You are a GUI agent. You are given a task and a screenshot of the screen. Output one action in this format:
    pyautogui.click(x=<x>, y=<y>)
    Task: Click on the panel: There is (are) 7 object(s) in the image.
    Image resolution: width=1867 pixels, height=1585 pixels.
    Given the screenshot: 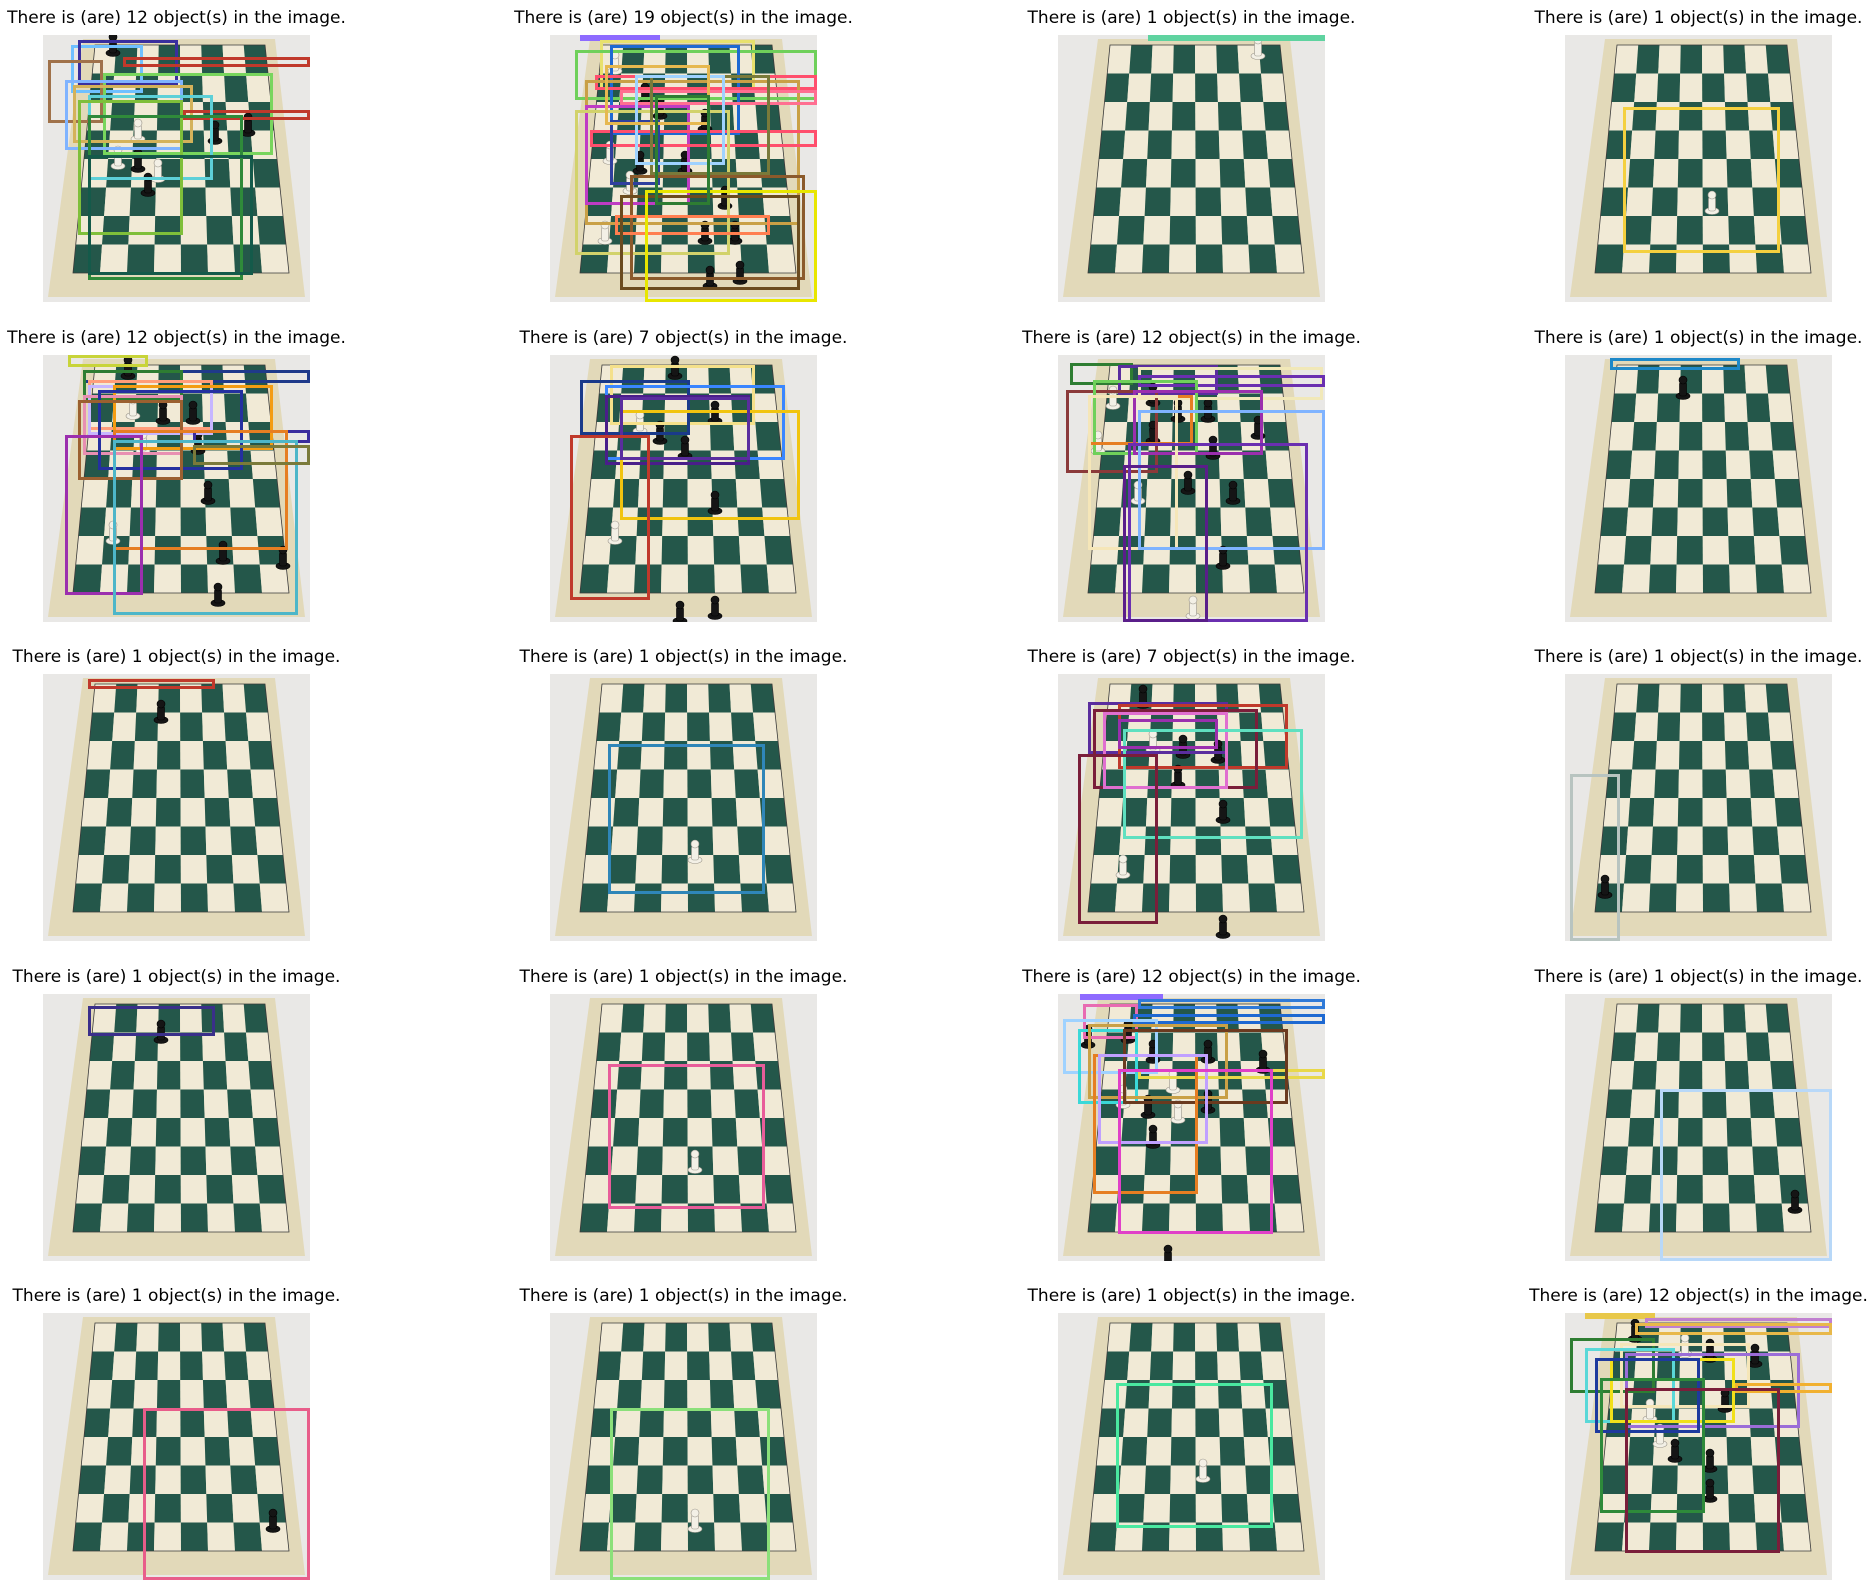 What is the action you would take?
    pyautogui.click(x=1191, y=796)
    